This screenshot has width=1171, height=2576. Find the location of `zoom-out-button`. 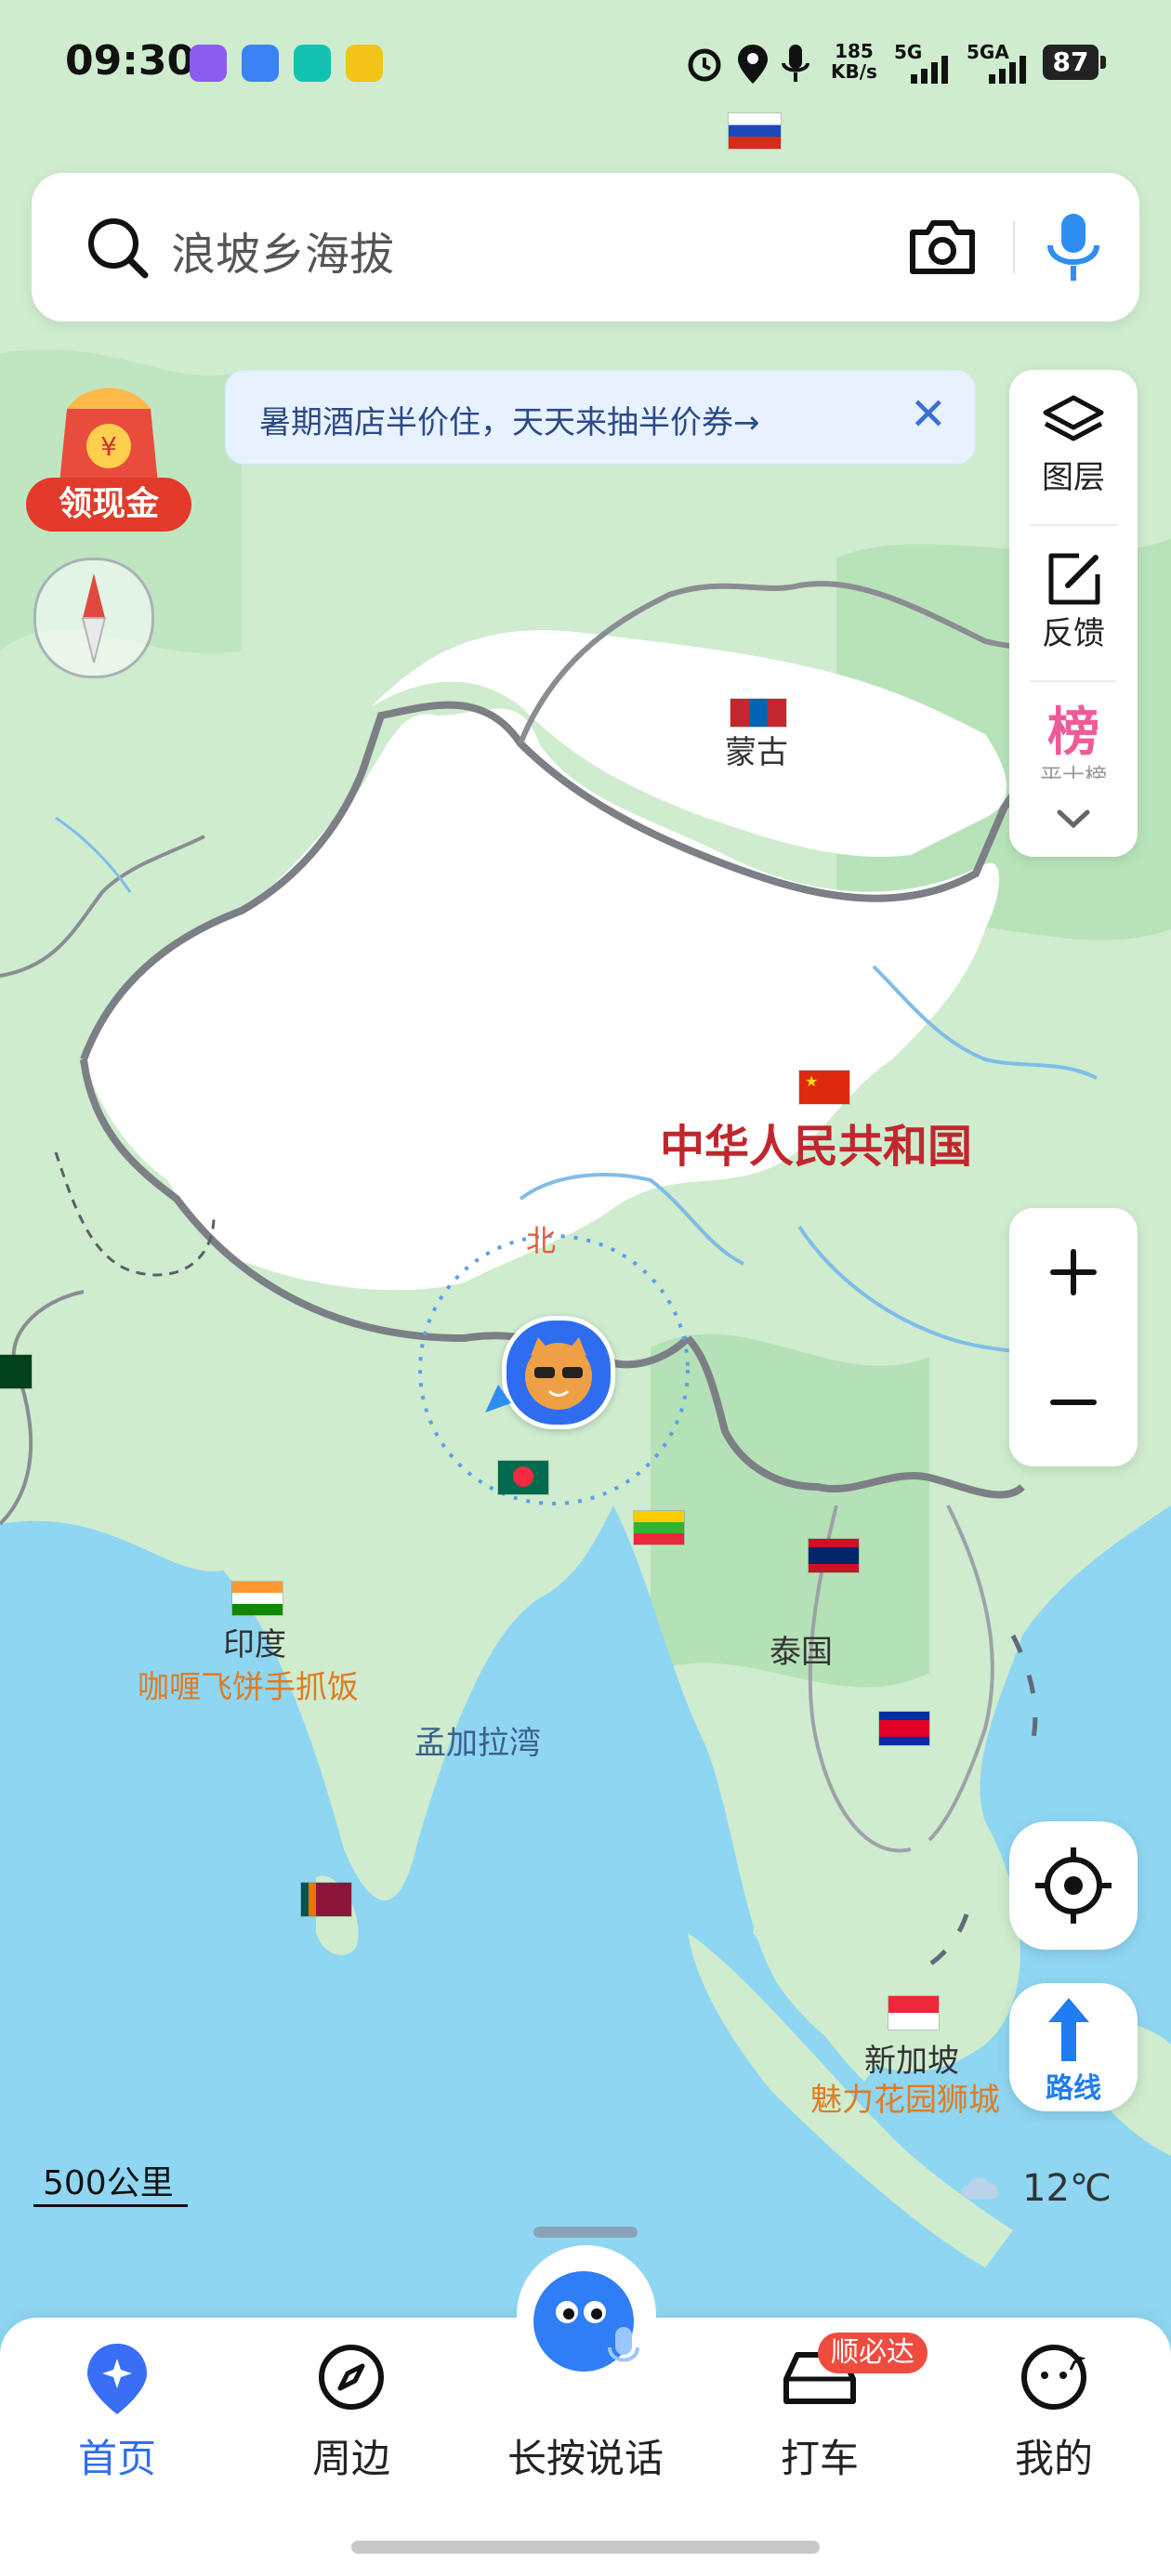

zoom-out-button is located at coordinates (1074, 1402).